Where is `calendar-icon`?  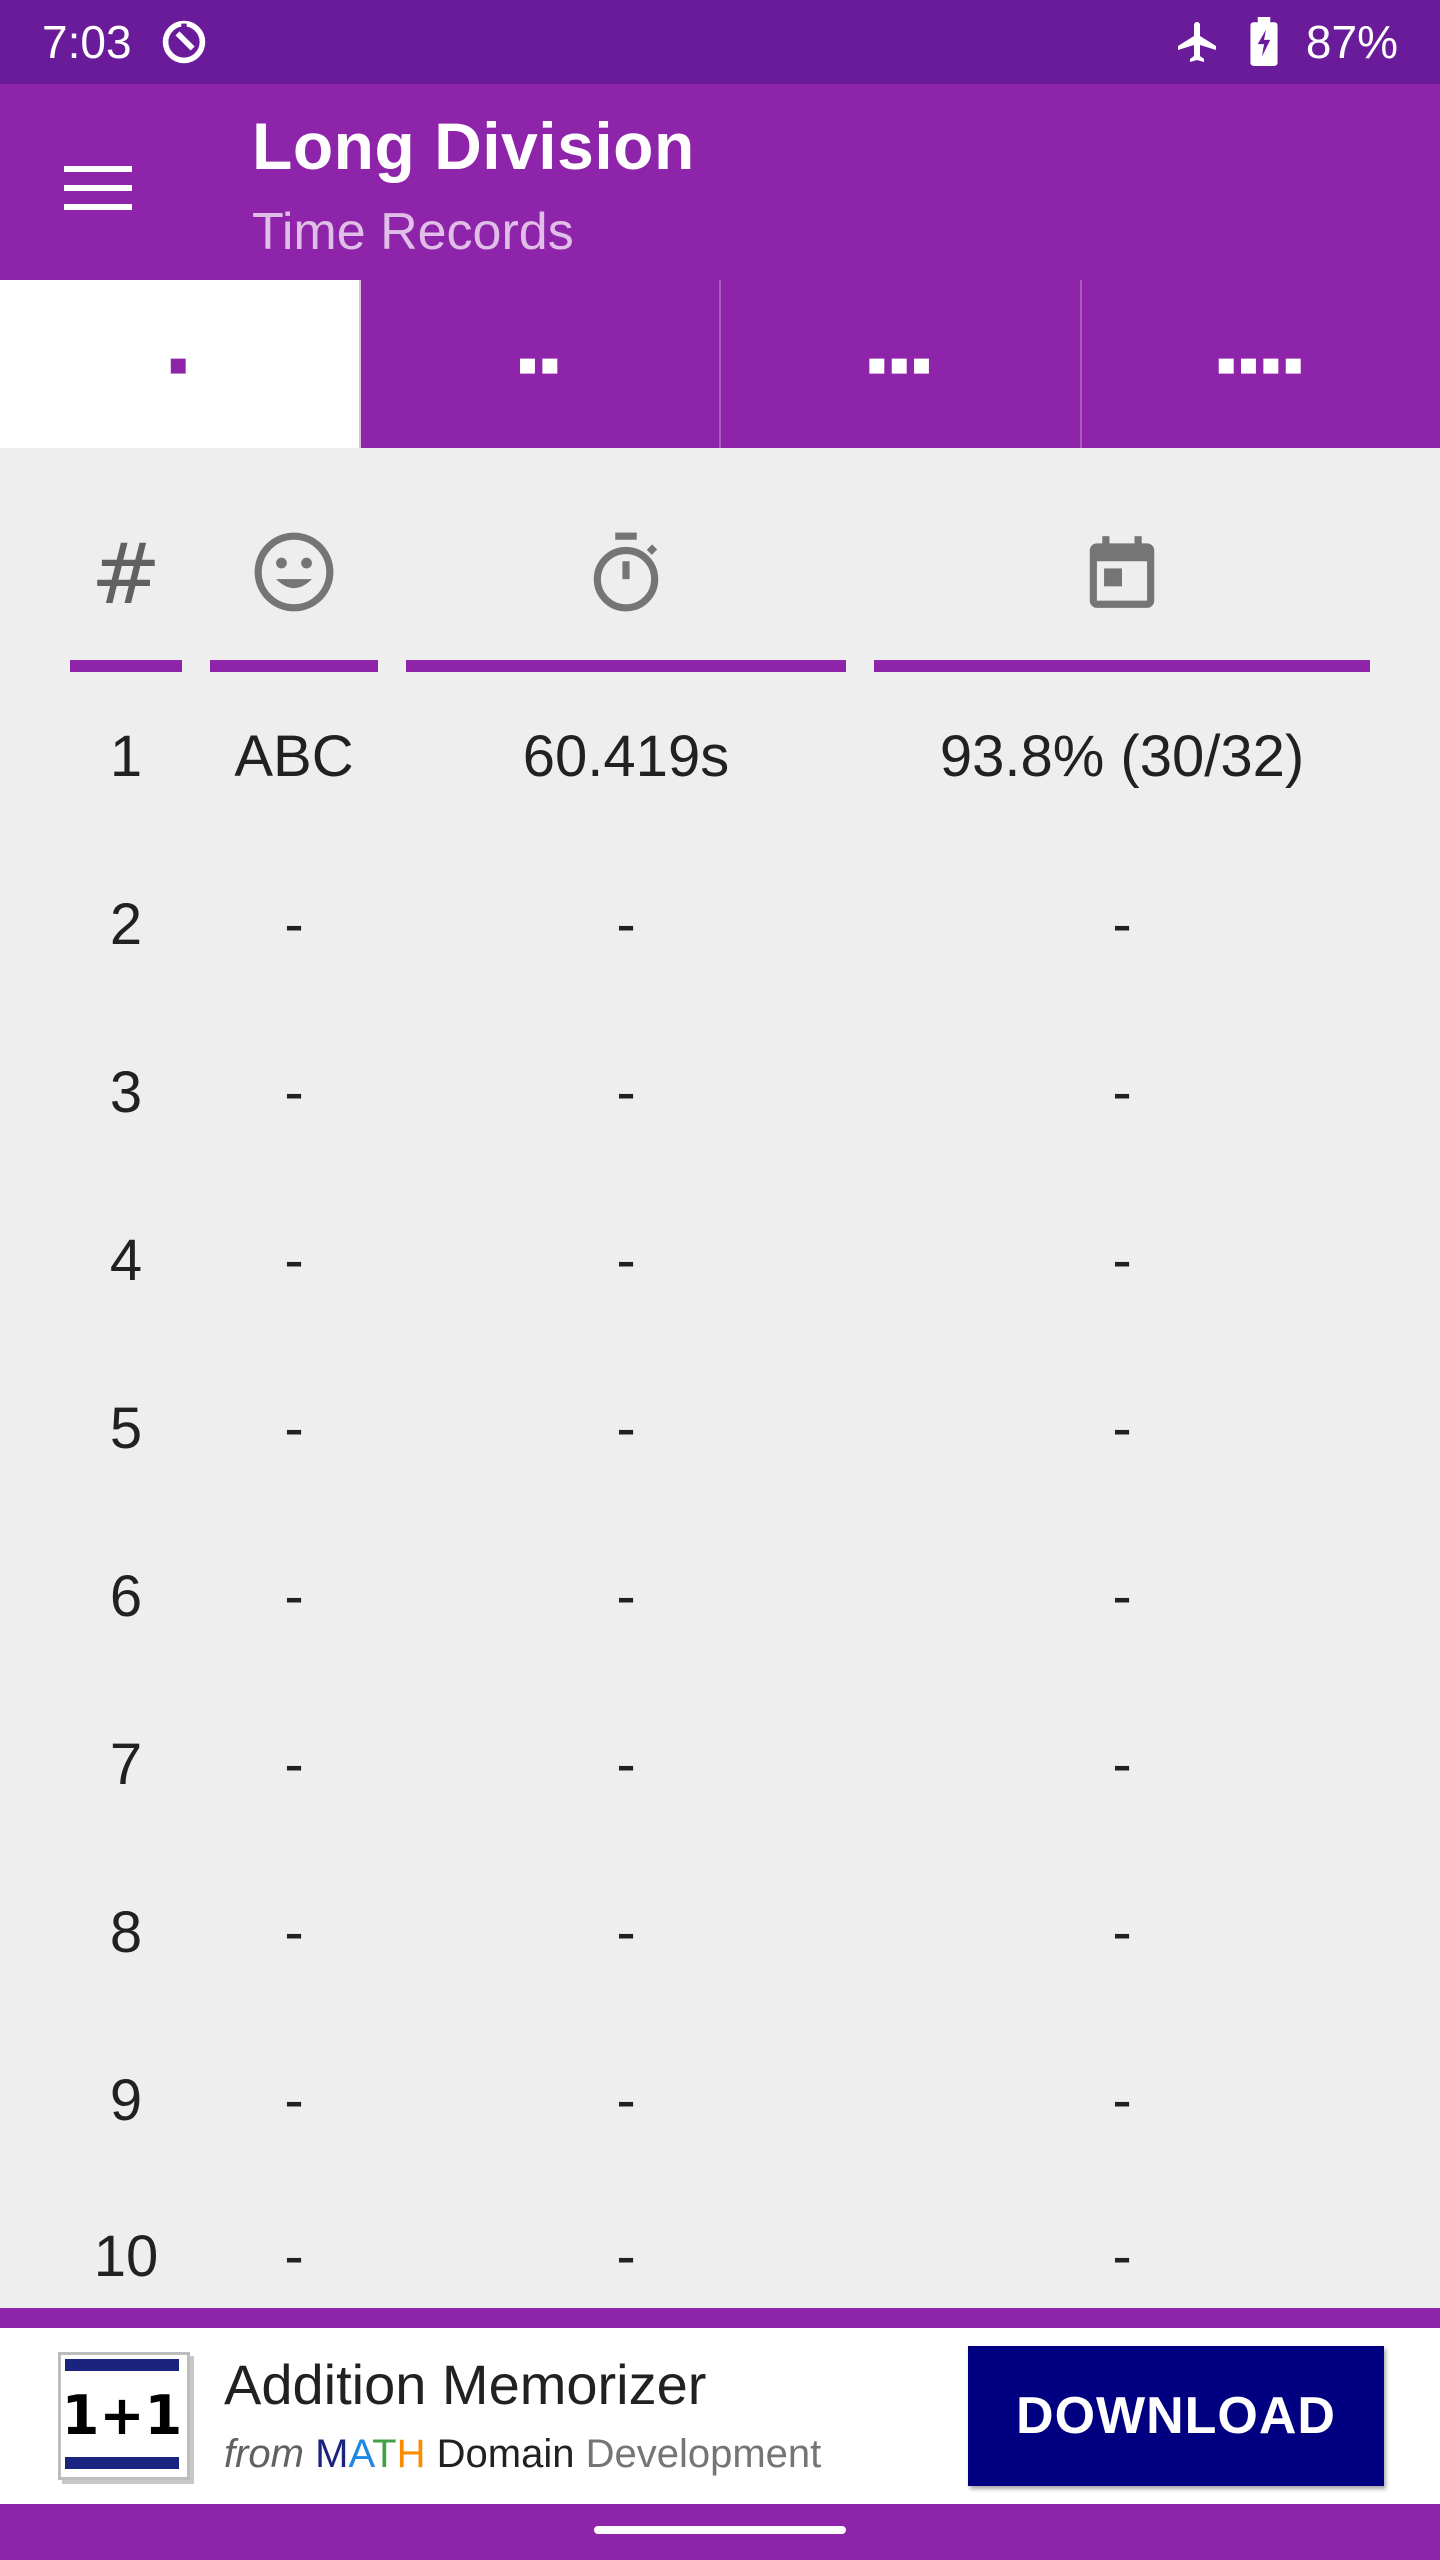
calendar-icon is located at coordinates (1122, 574).